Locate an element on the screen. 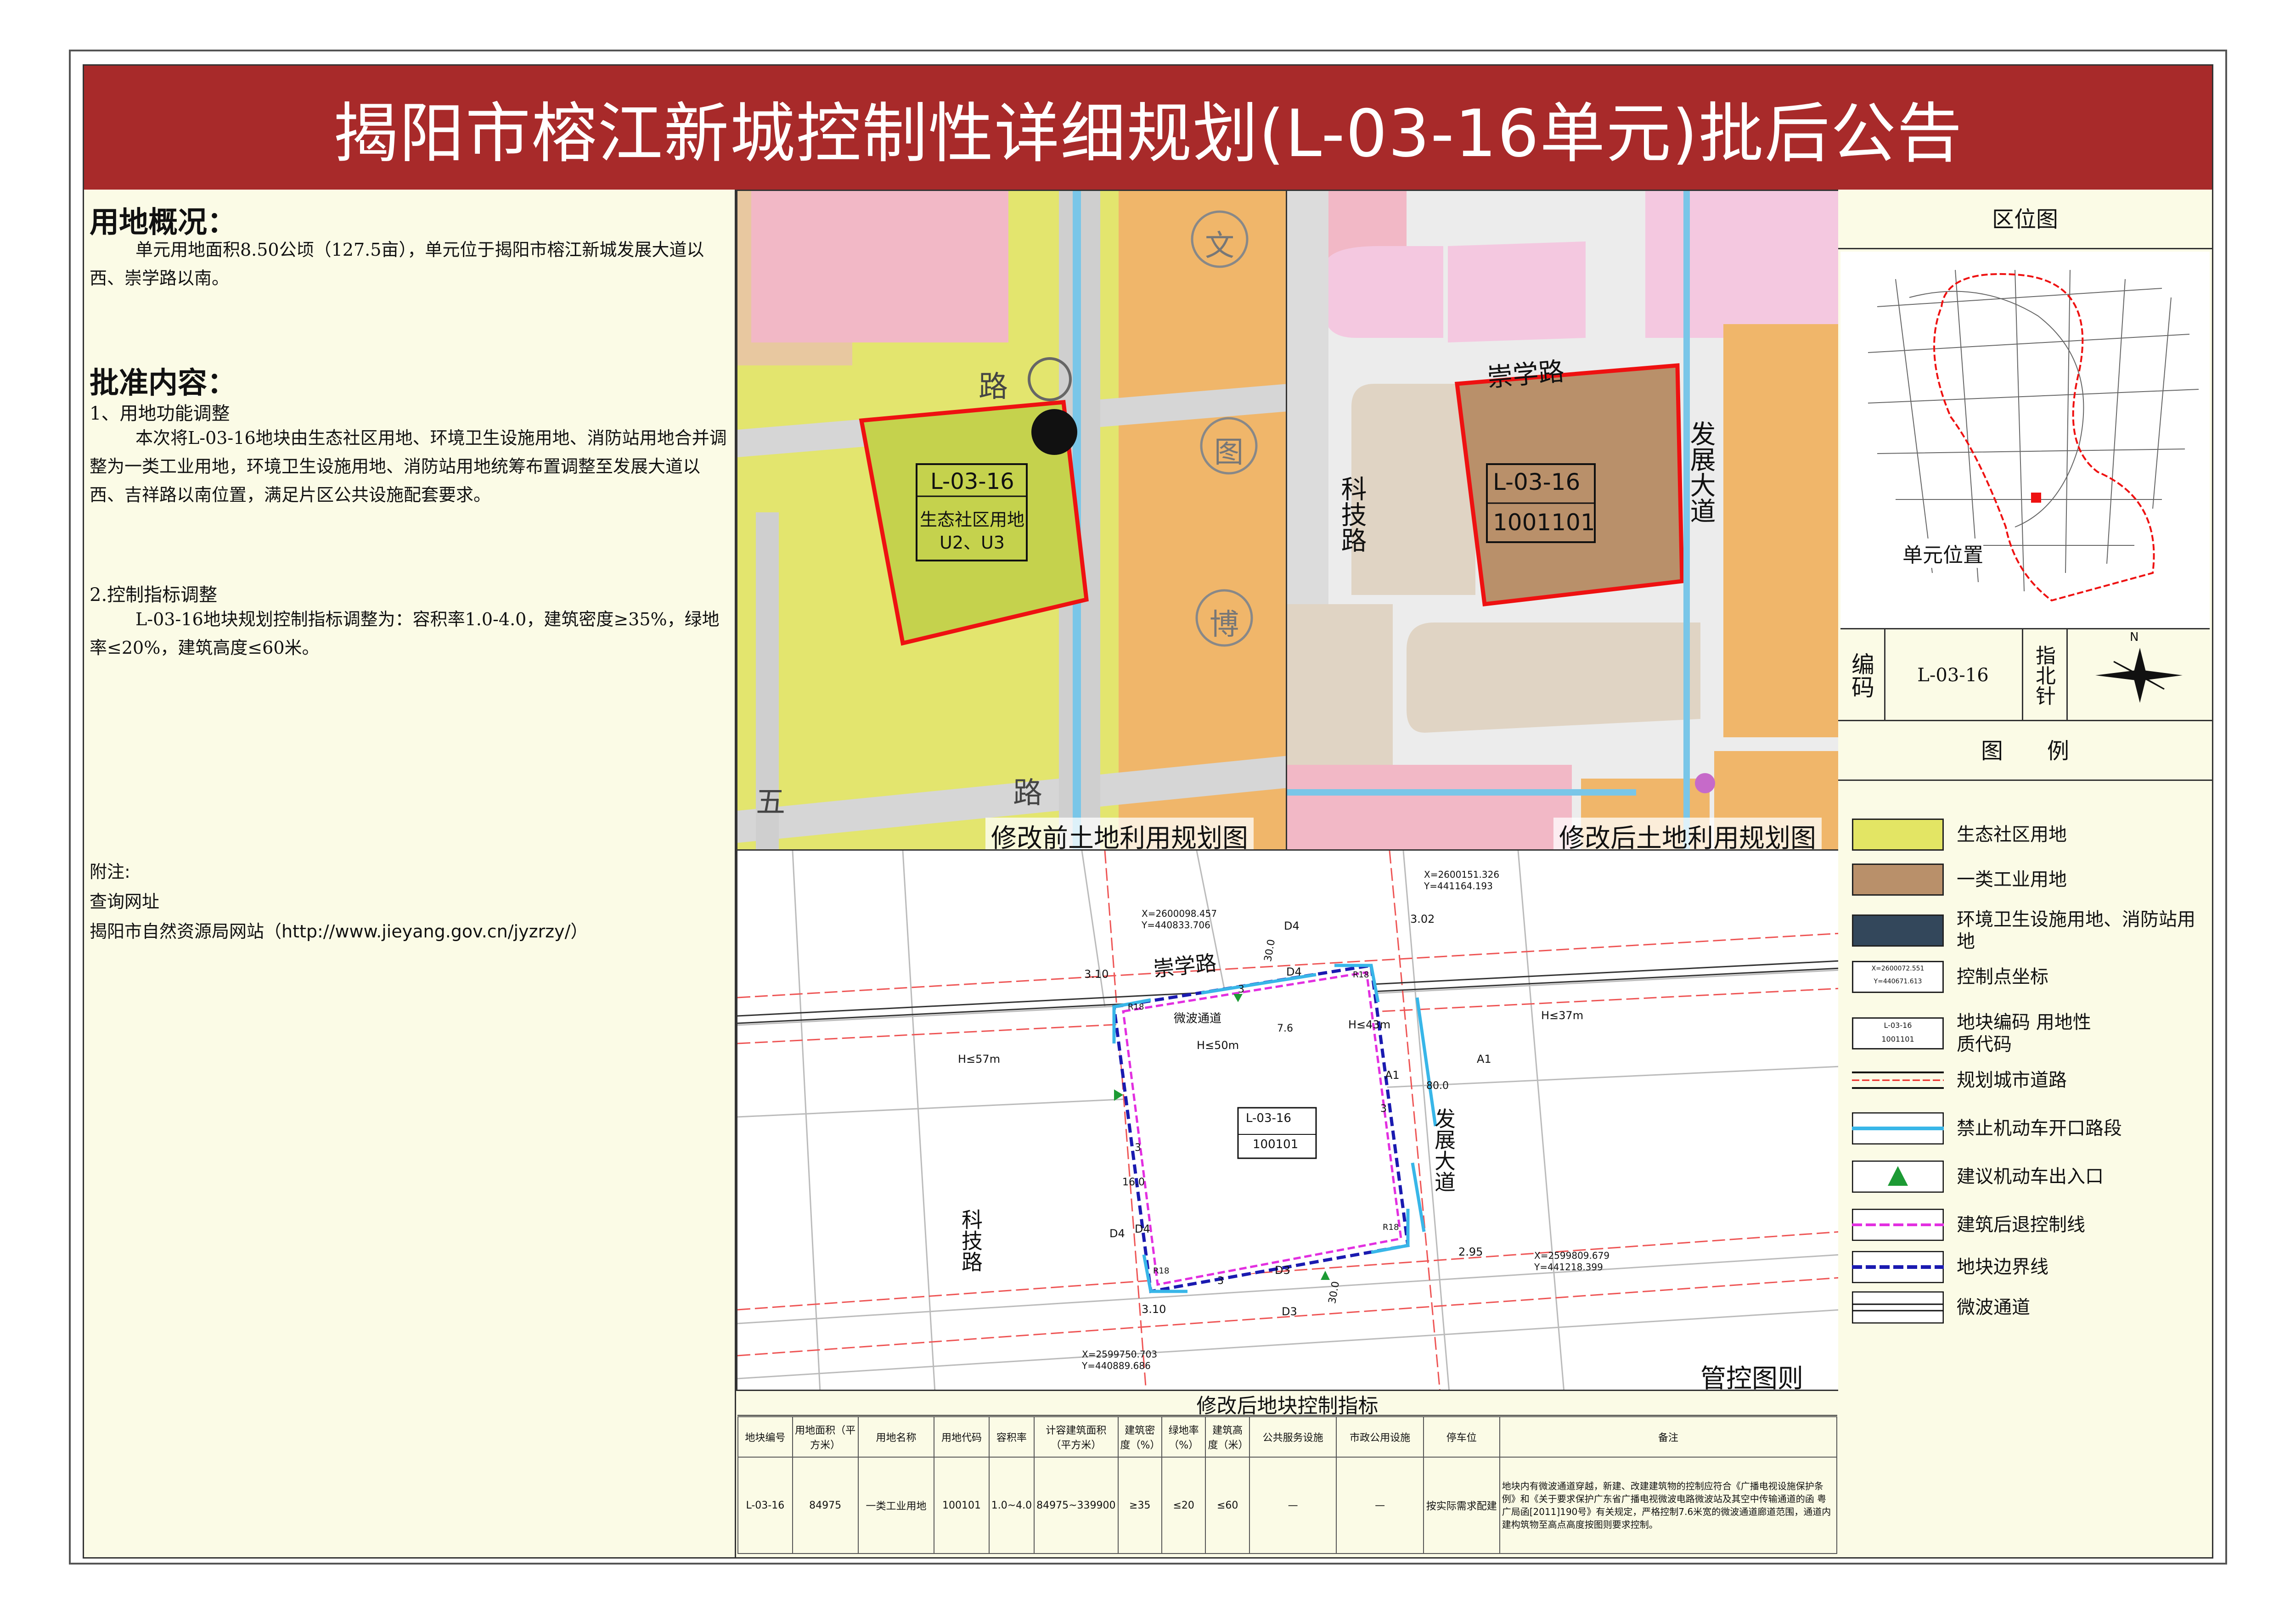  legend-item-setback: 建筑后退控制线 is located at coordinates (1968, 1225).